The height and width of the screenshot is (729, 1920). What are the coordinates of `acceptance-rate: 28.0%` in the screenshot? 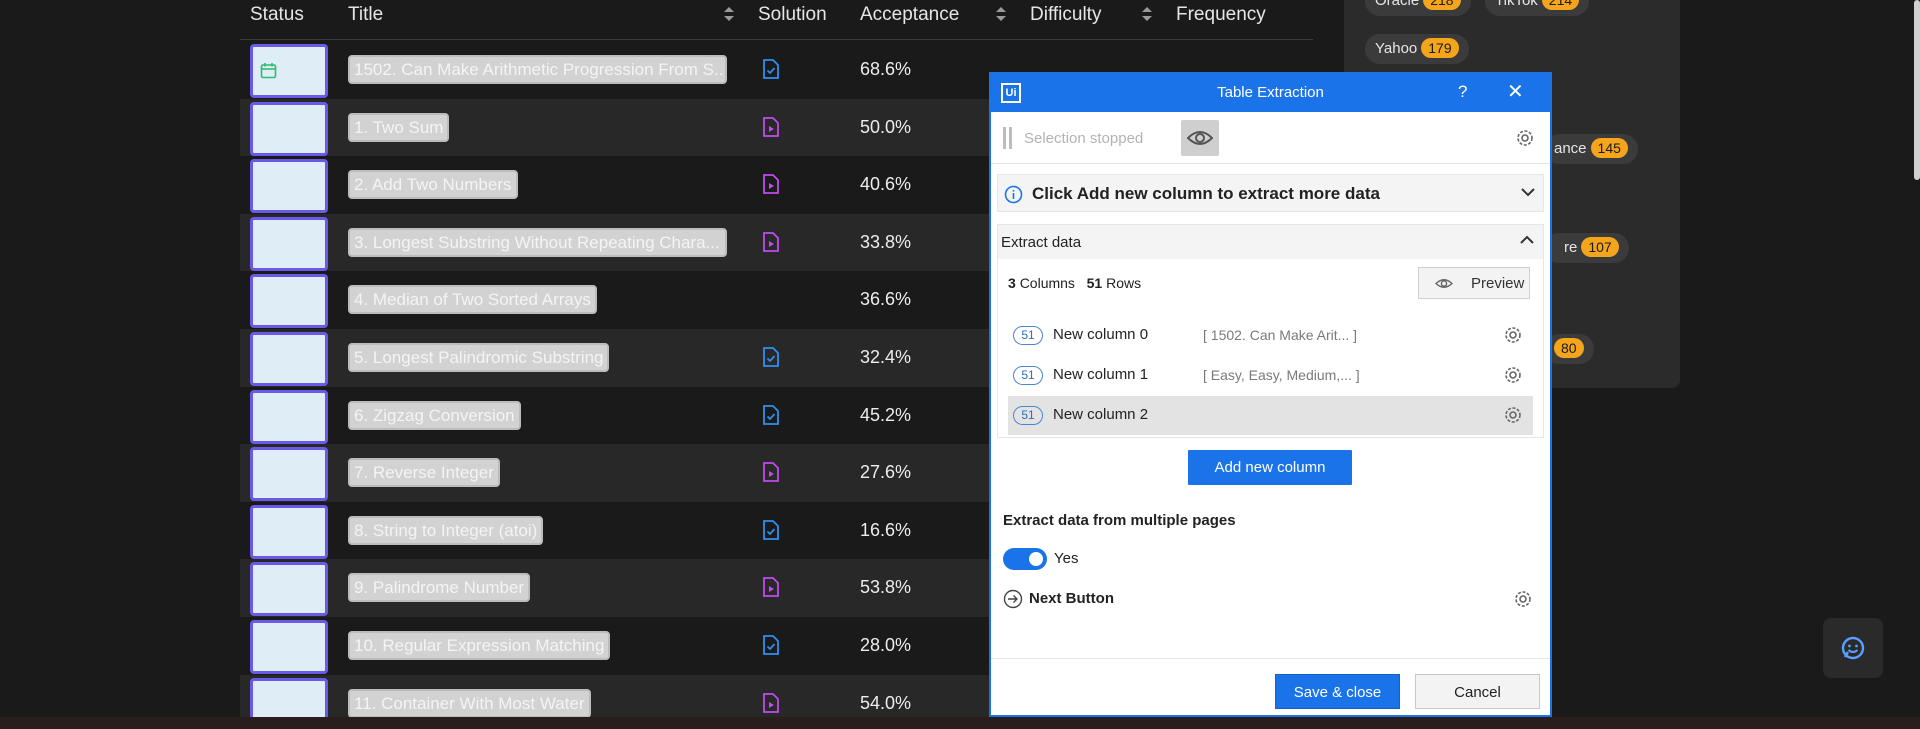 It's located at (886, 645).